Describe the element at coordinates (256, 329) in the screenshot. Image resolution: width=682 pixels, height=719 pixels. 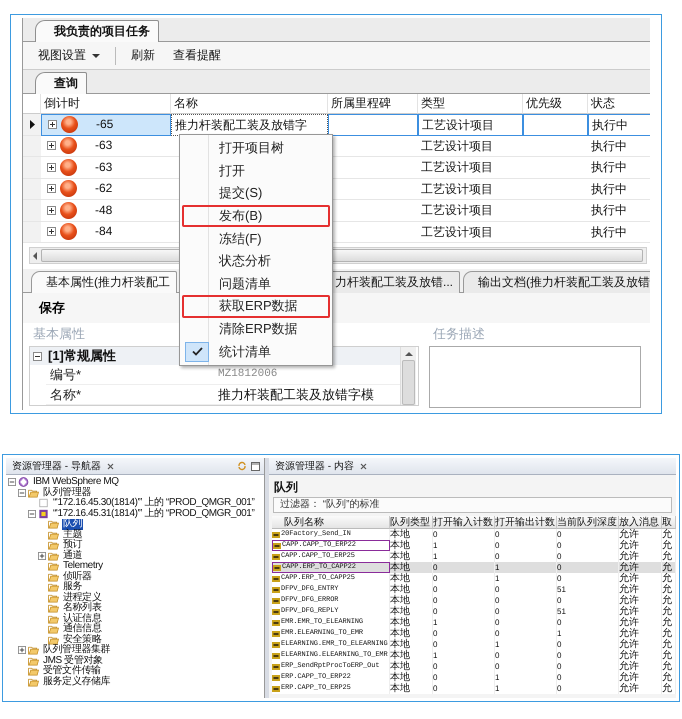
I see `menu-item: 清除ERP数据` at that location.